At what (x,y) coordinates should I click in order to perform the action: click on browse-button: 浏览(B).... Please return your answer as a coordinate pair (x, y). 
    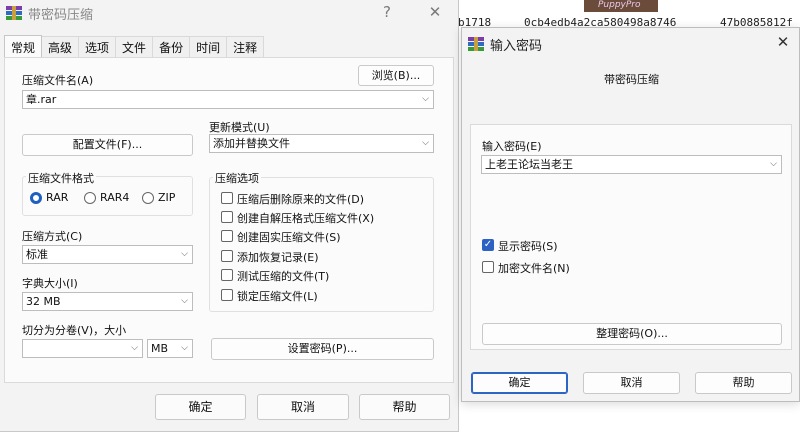
    Looking at the image, I should click on (396, 75).